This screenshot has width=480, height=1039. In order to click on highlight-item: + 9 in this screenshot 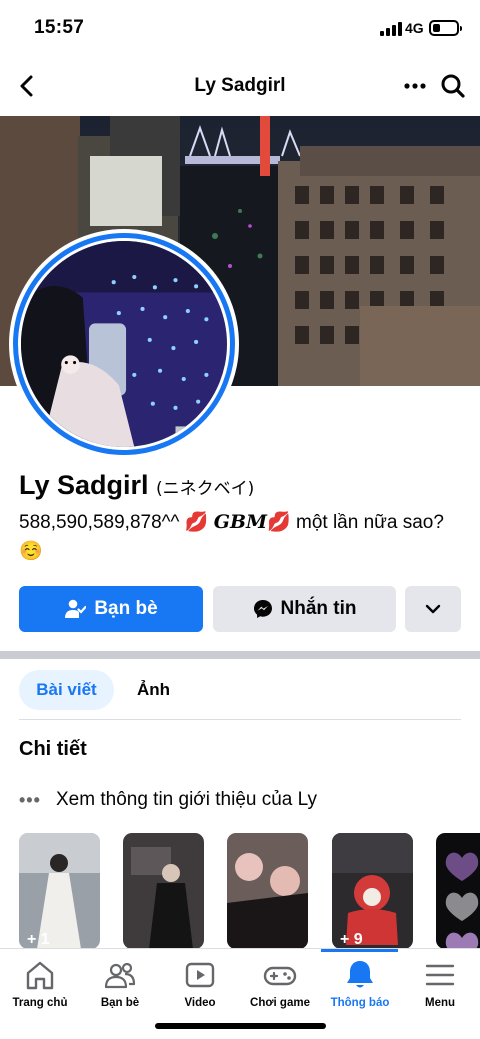, I will do `click(372, 891)`.